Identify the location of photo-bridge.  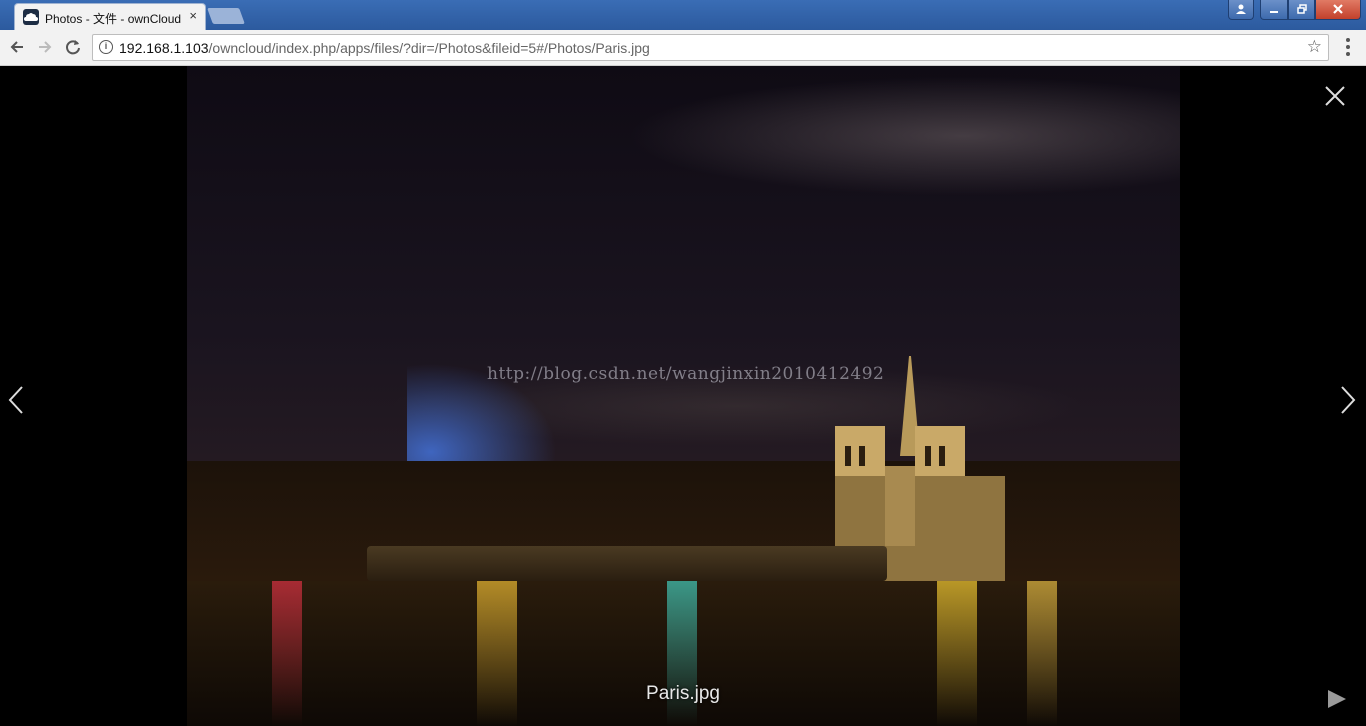
(627, 563).